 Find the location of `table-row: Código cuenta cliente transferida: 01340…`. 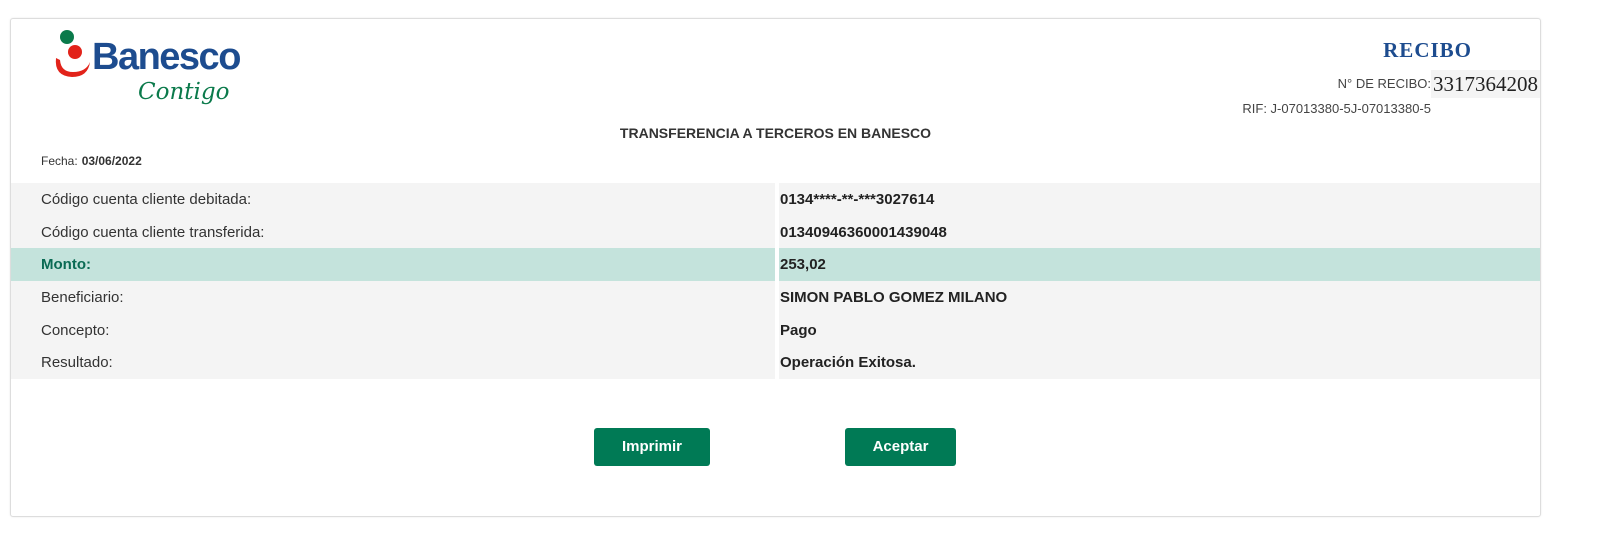

table-row: Código cuenta cliente transferida: 01340… is located at coordinates (775, 232).